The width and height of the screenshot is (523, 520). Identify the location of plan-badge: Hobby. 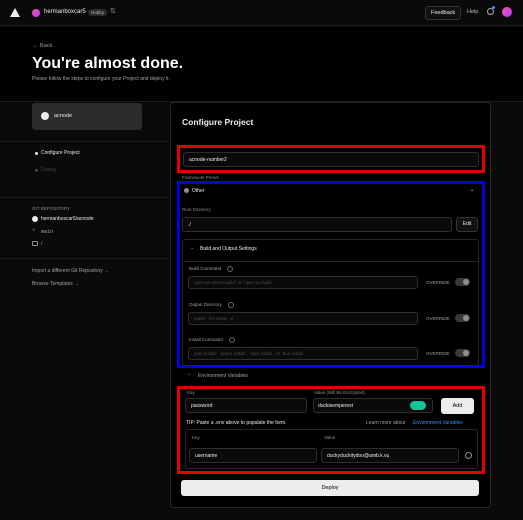
(98, 12).